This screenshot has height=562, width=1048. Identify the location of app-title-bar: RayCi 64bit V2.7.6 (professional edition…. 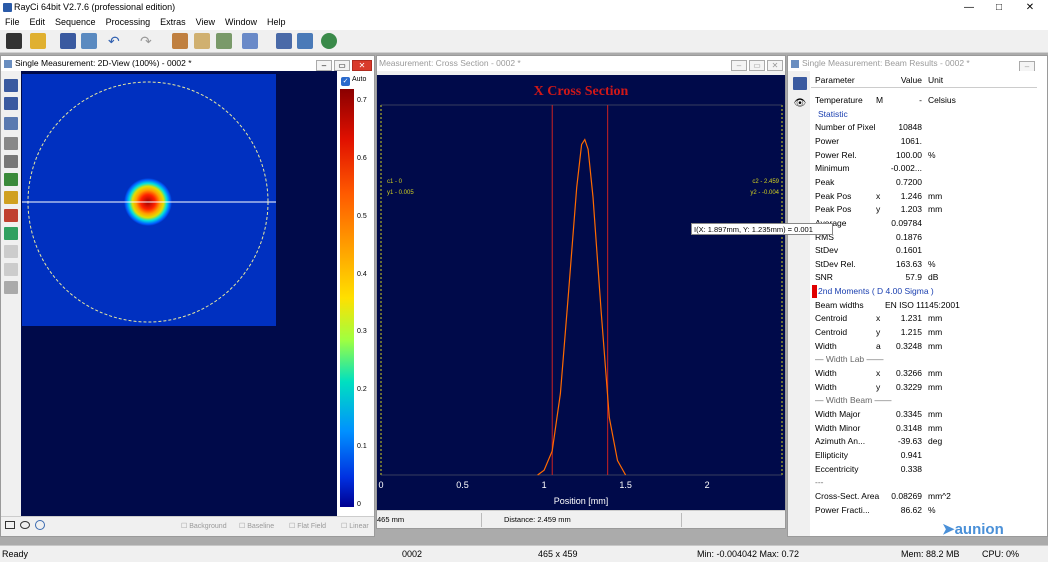
(524, 7).